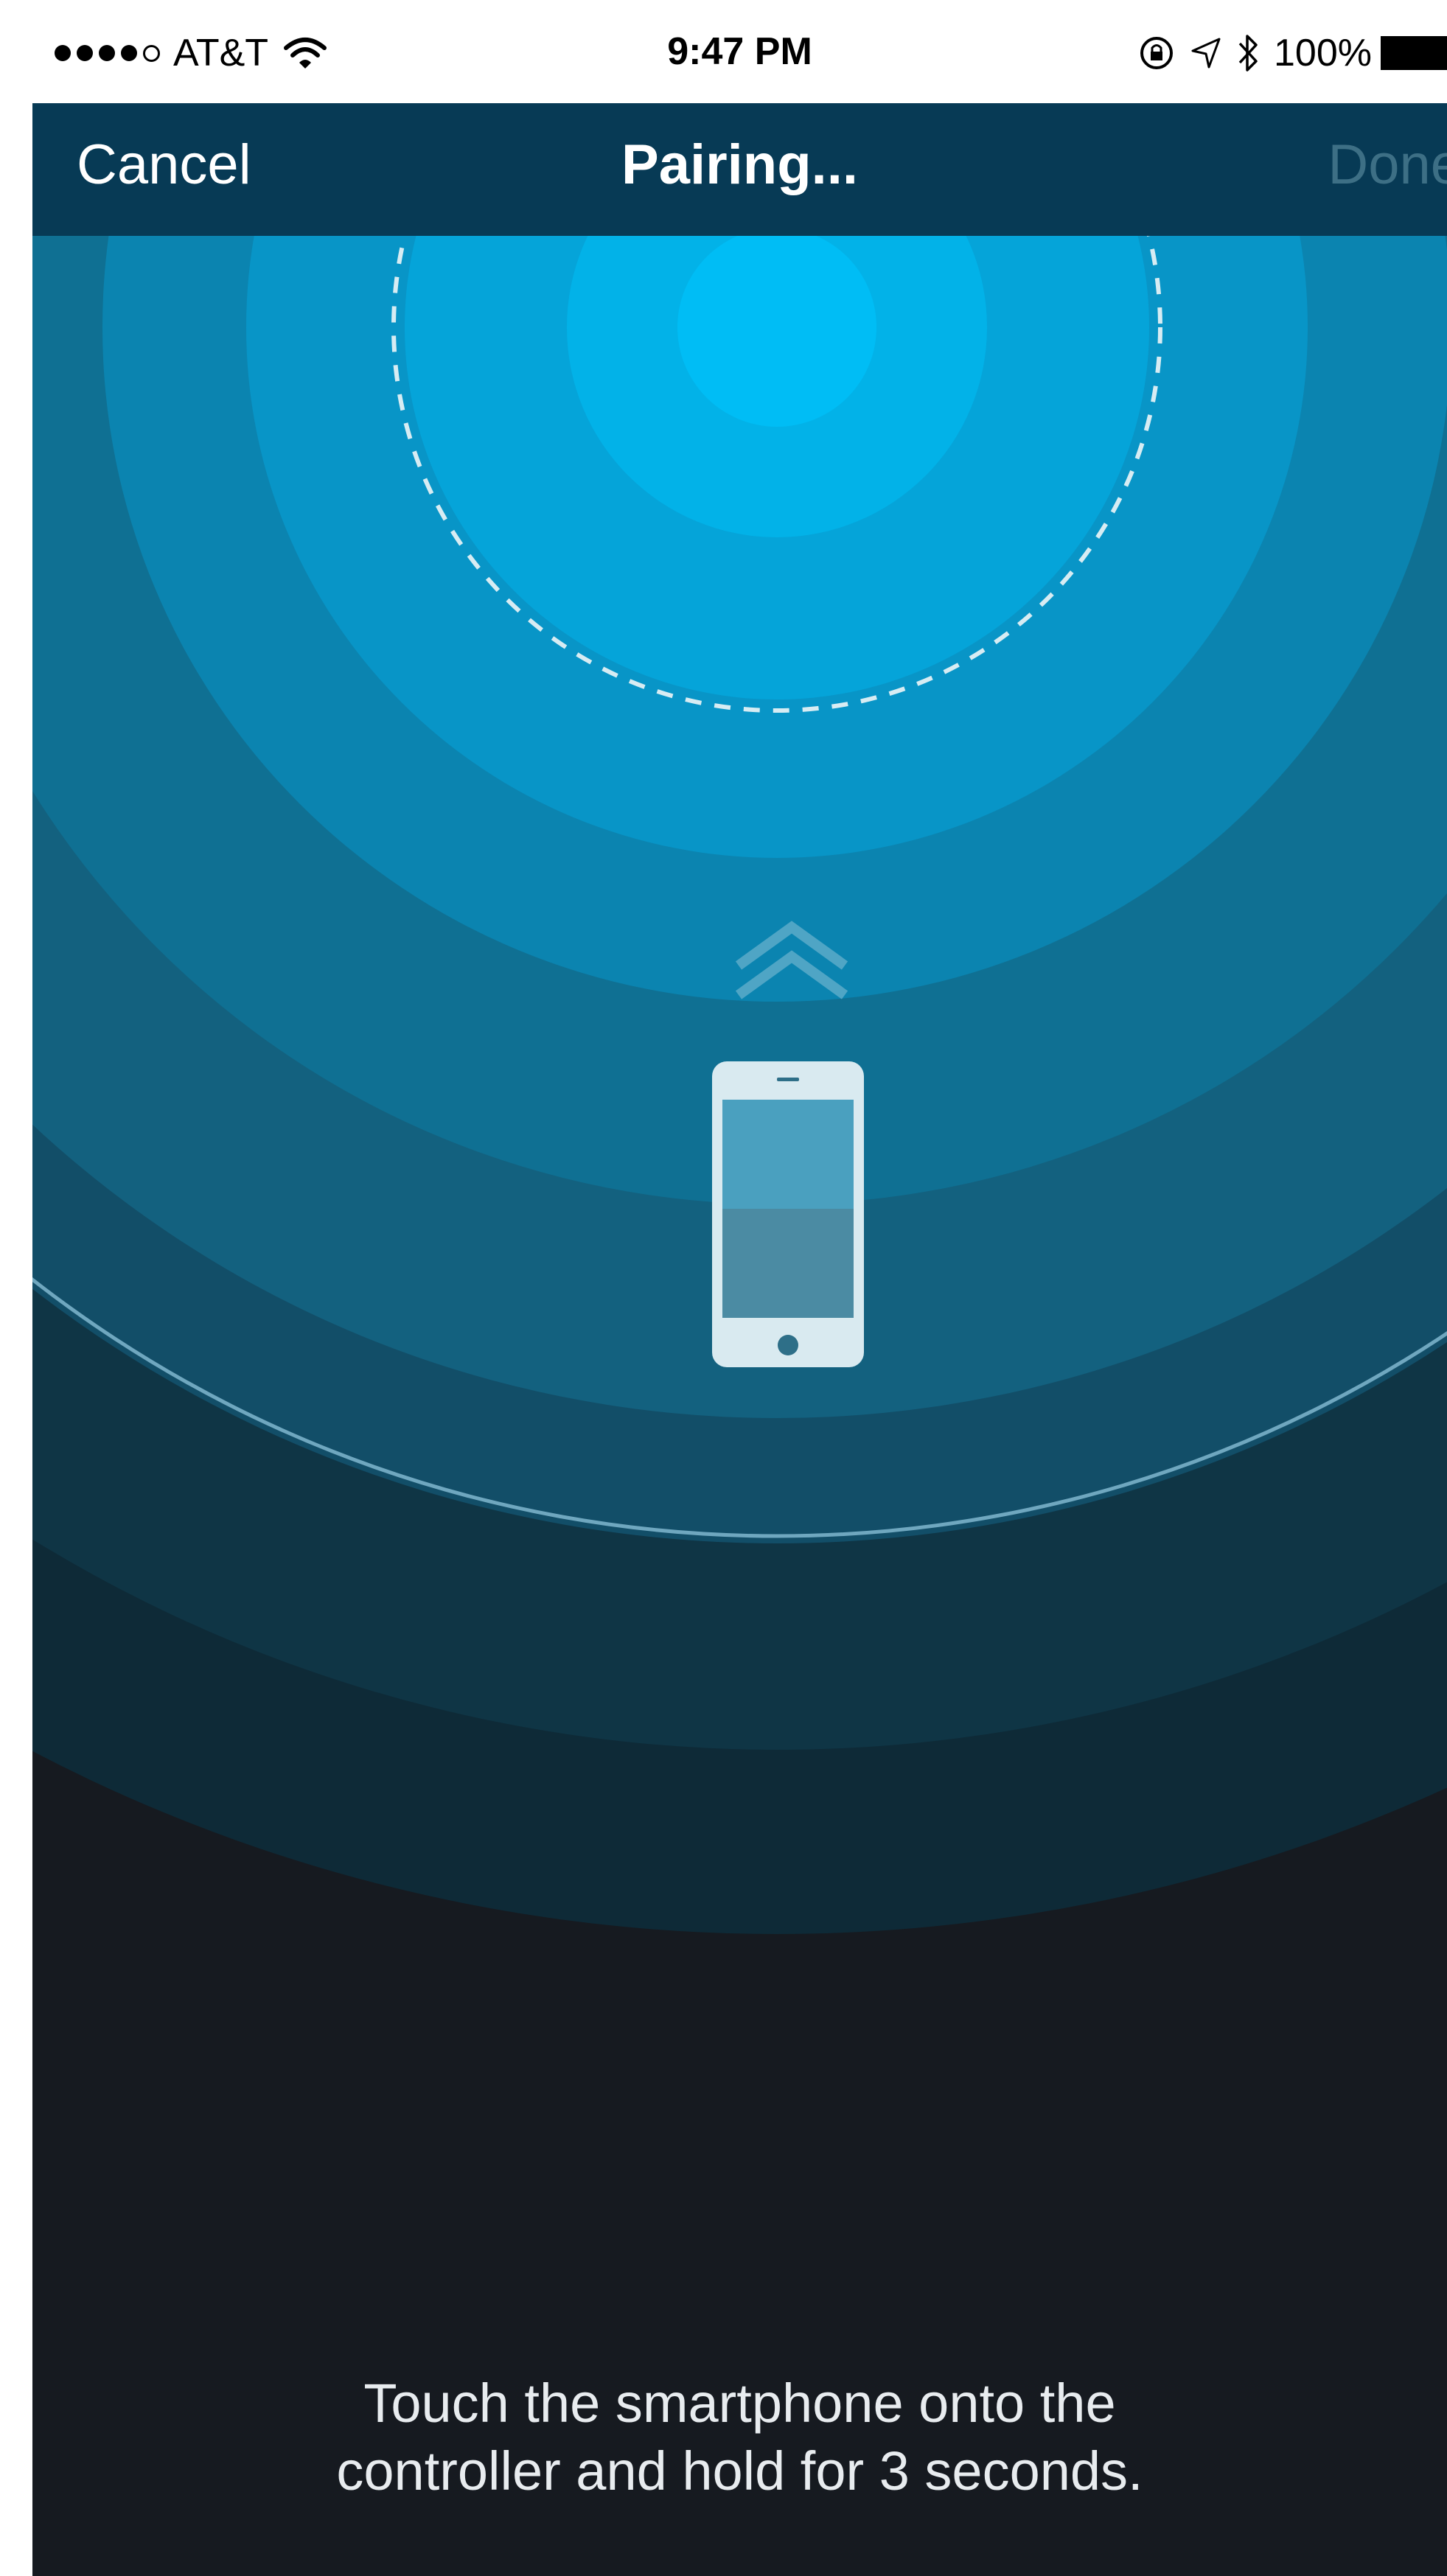 This screenshot has width=1447, height=2576. I want to click on done-button: Done, so click(1387, 165).